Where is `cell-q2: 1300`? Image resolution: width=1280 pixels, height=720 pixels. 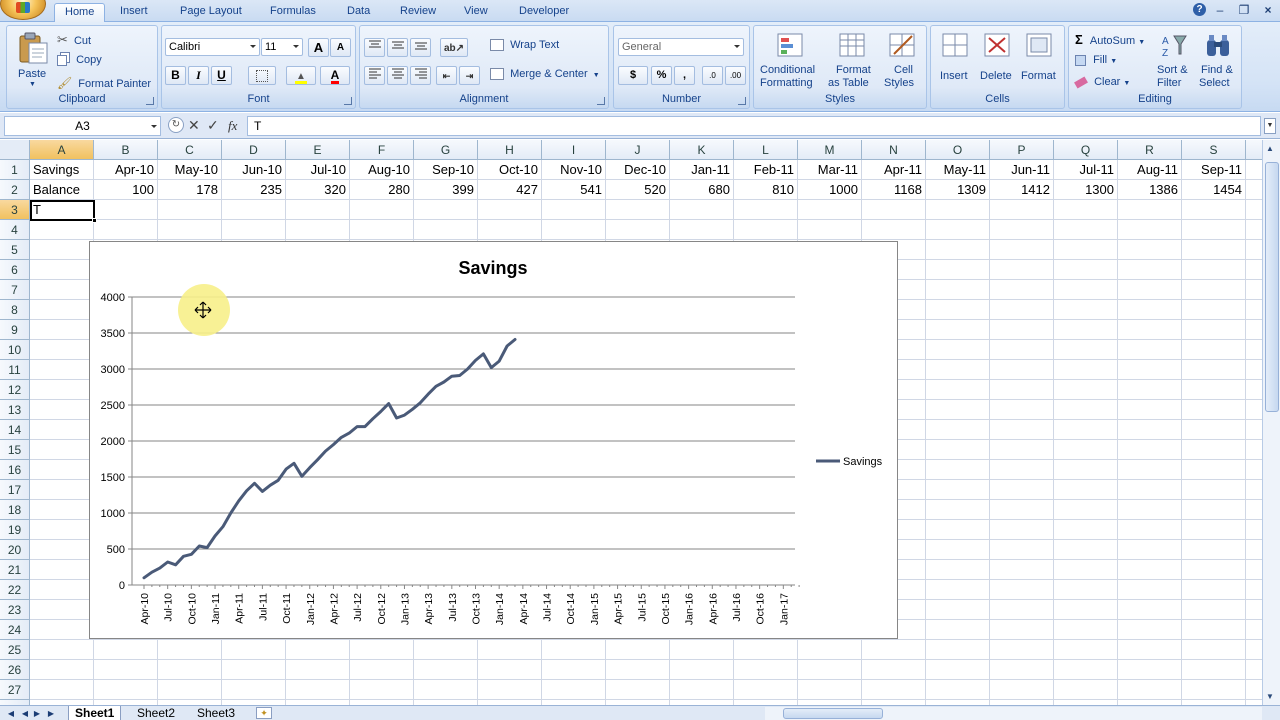
cell-q2: 1300 is located at coordinates (1086, 190).